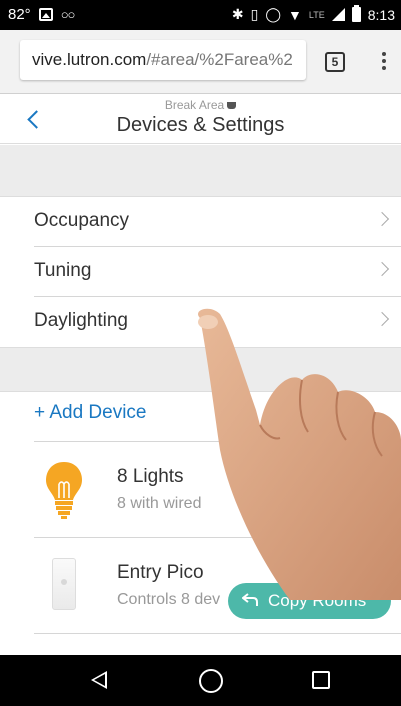  I want to click on vibrate-icon: ▯, so click(254, 14).